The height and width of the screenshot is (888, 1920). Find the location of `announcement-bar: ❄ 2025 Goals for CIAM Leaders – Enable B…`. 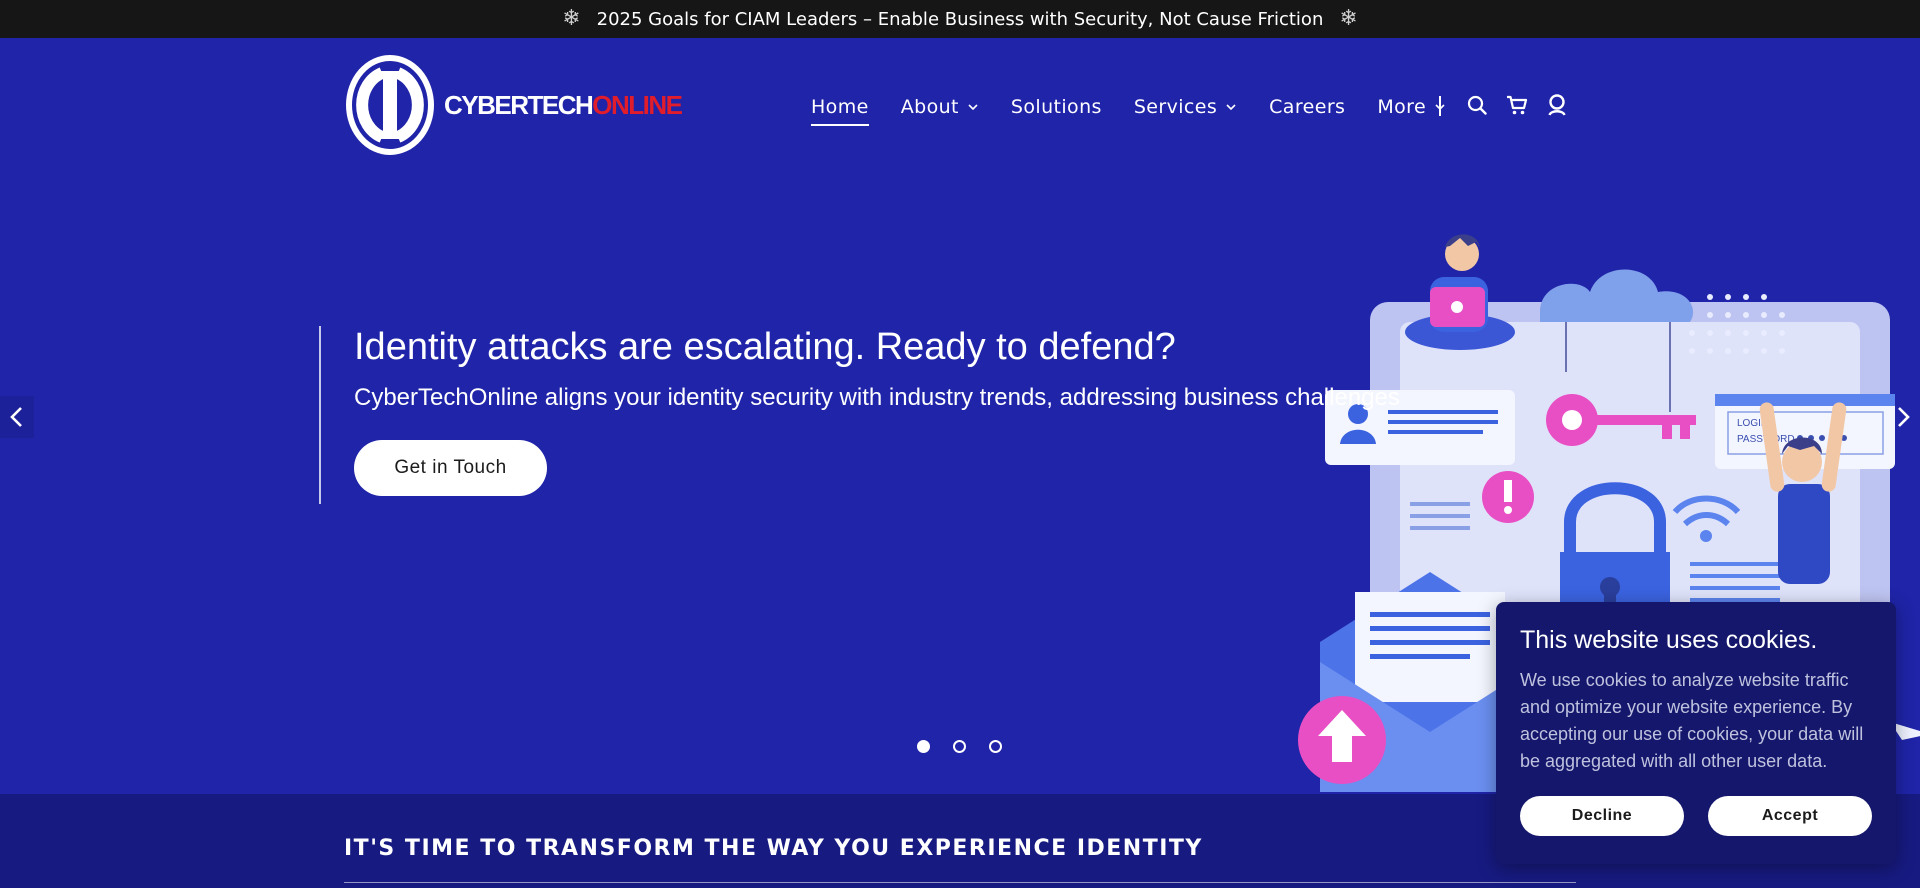

announcement-bar: ❄ 2025 Goals for CIAM Leaders – Enable B… is located at coordinates (960, 19).